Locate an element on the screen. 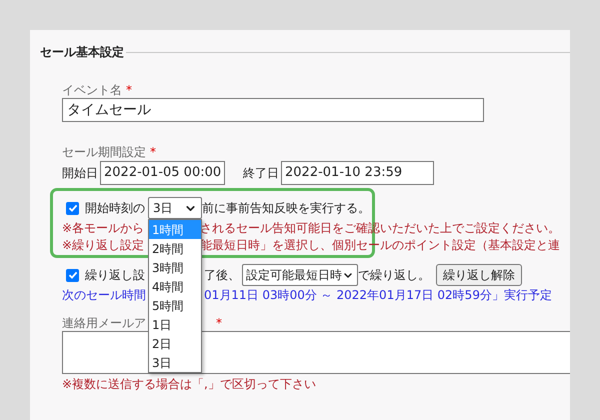 The height and width of the screenshot is (420, 600). field-label: 連絡用メールア is located at coordinates (104, 323).